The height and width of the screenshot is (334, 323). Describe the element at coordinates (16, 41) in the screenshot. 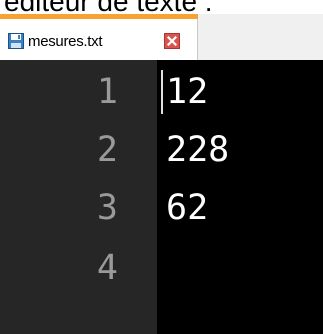

I see `save-file-icon` at that location.